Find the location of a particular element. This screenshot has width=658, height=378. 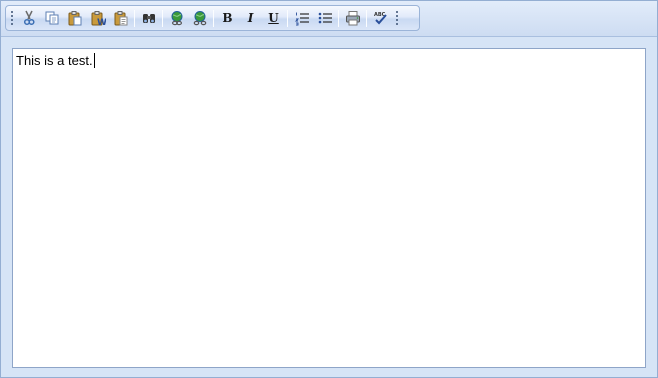

print-button is located at coordinates (352, 18).